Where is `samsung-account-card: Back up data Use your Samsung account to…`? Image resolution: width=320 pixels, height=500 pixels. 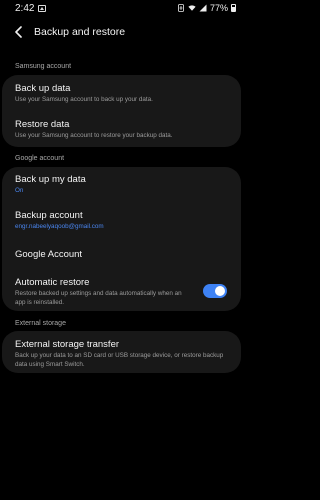 samsung-account-card: Back up data Use your Samsung account to… is located at coordinates (121, 111).